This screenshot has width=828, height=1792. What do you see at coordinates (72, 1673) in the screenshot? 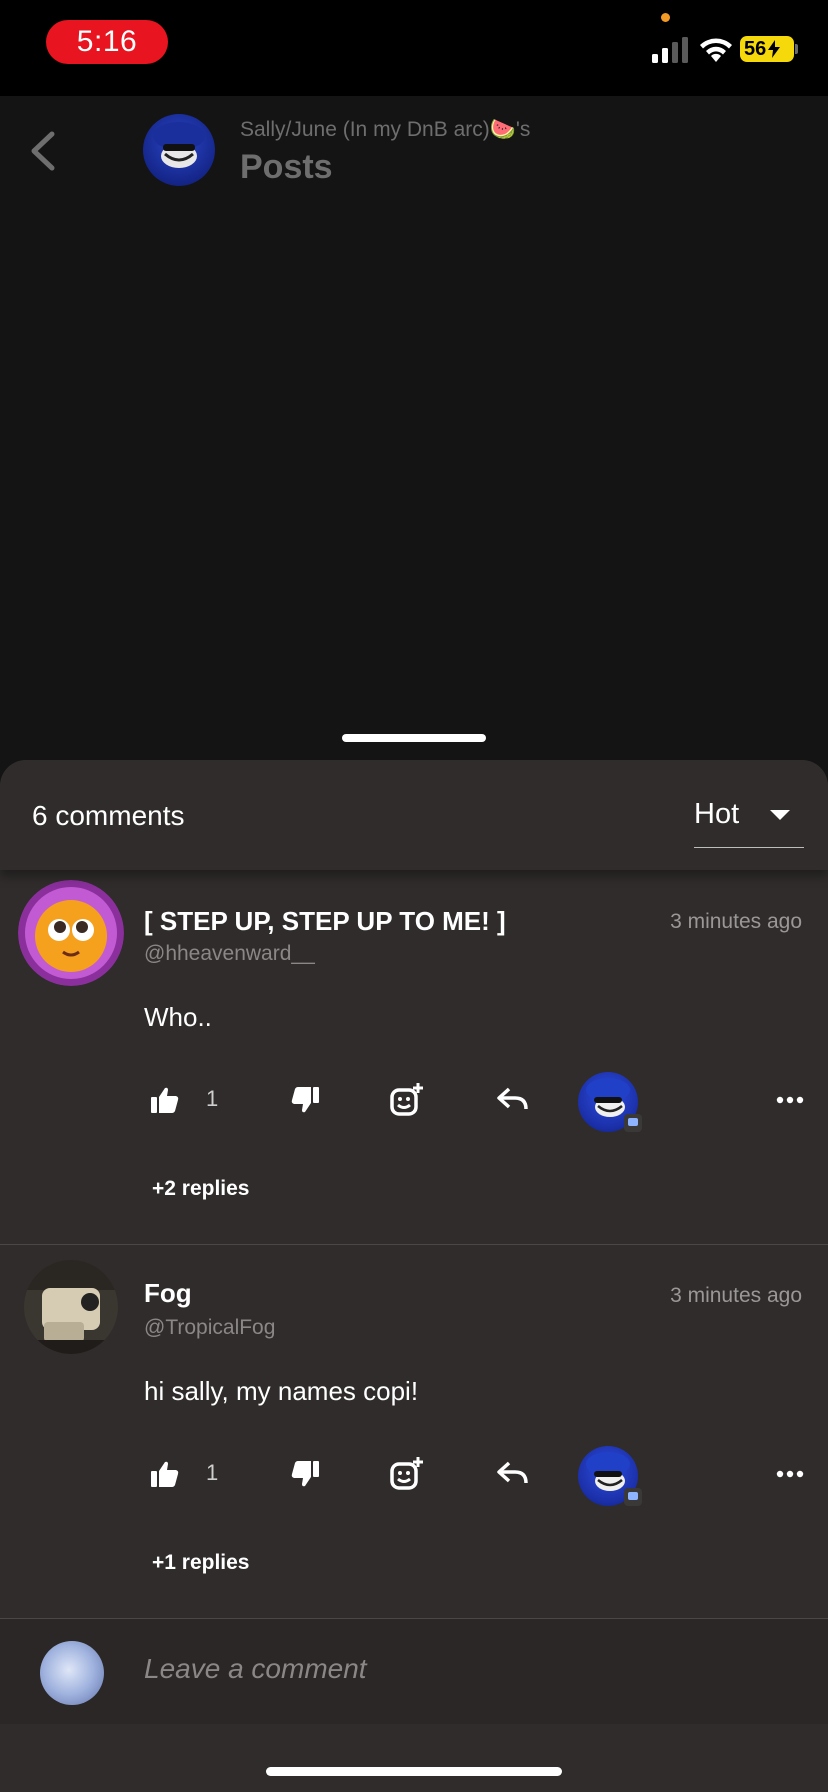
I see `current-user-avatar` at bounding box center [72, 1673].